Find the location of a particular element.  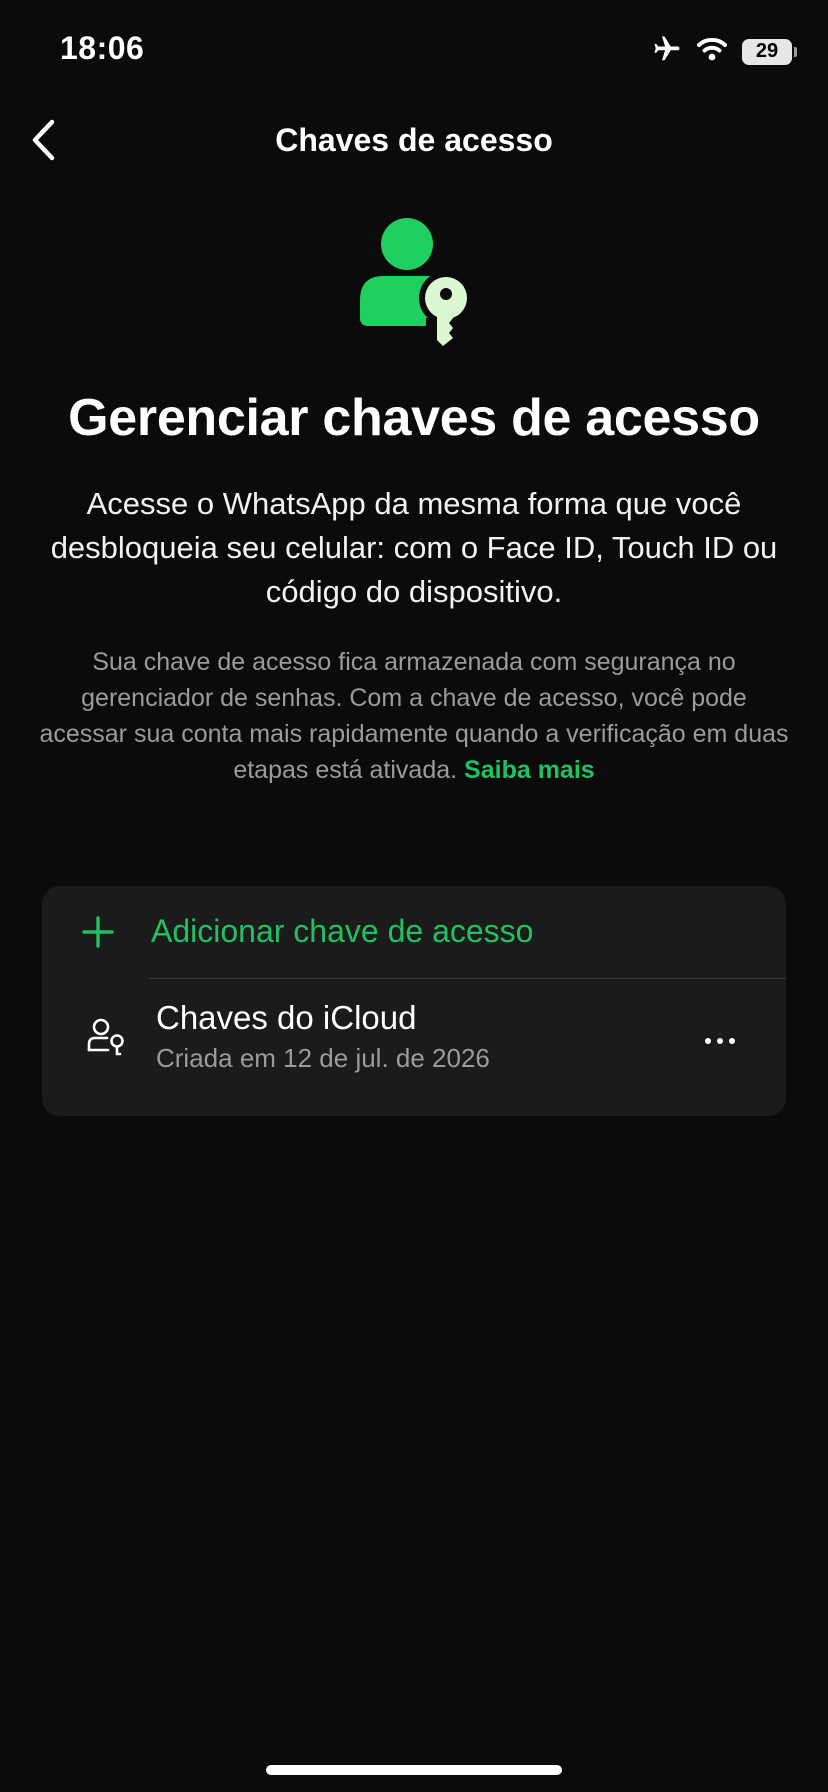

status-icons: 29 is located at coordinates (724, 51).